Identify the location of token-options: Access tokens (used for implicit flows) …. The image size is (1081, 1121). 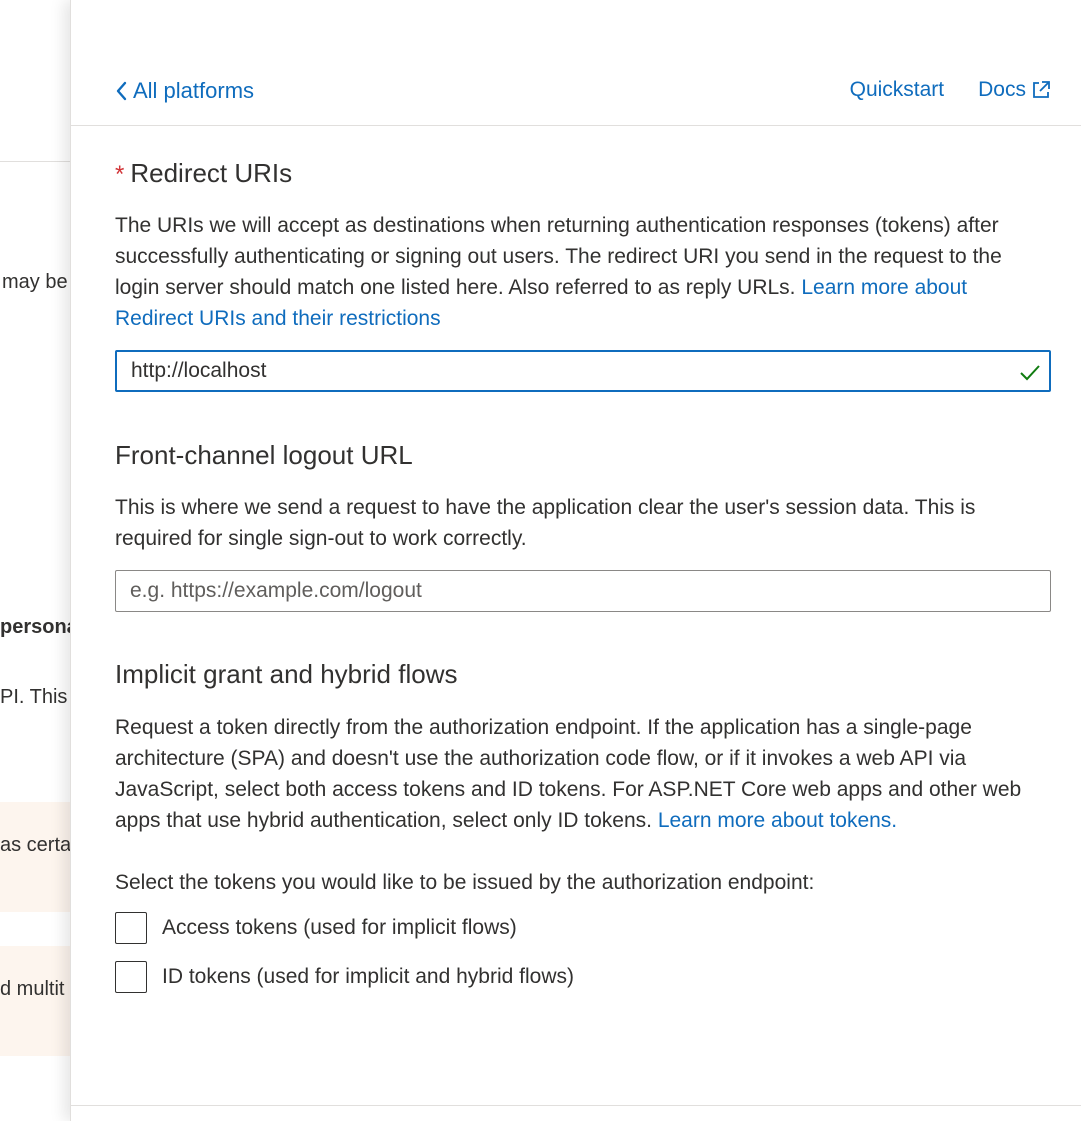
(344, 959).